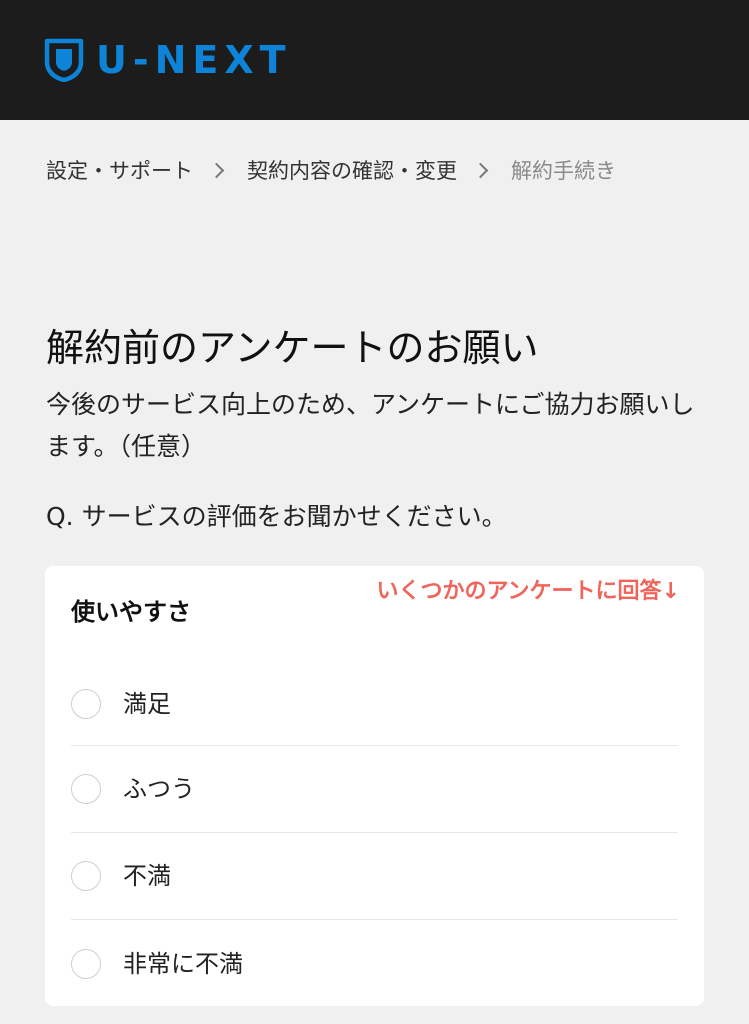 This screenshot has height=1024, width=749. What do you see at coordinates (374, 704) in the screenshot?
I see `radio-option-satisfied: 満足` at bounding box center [374, 704].